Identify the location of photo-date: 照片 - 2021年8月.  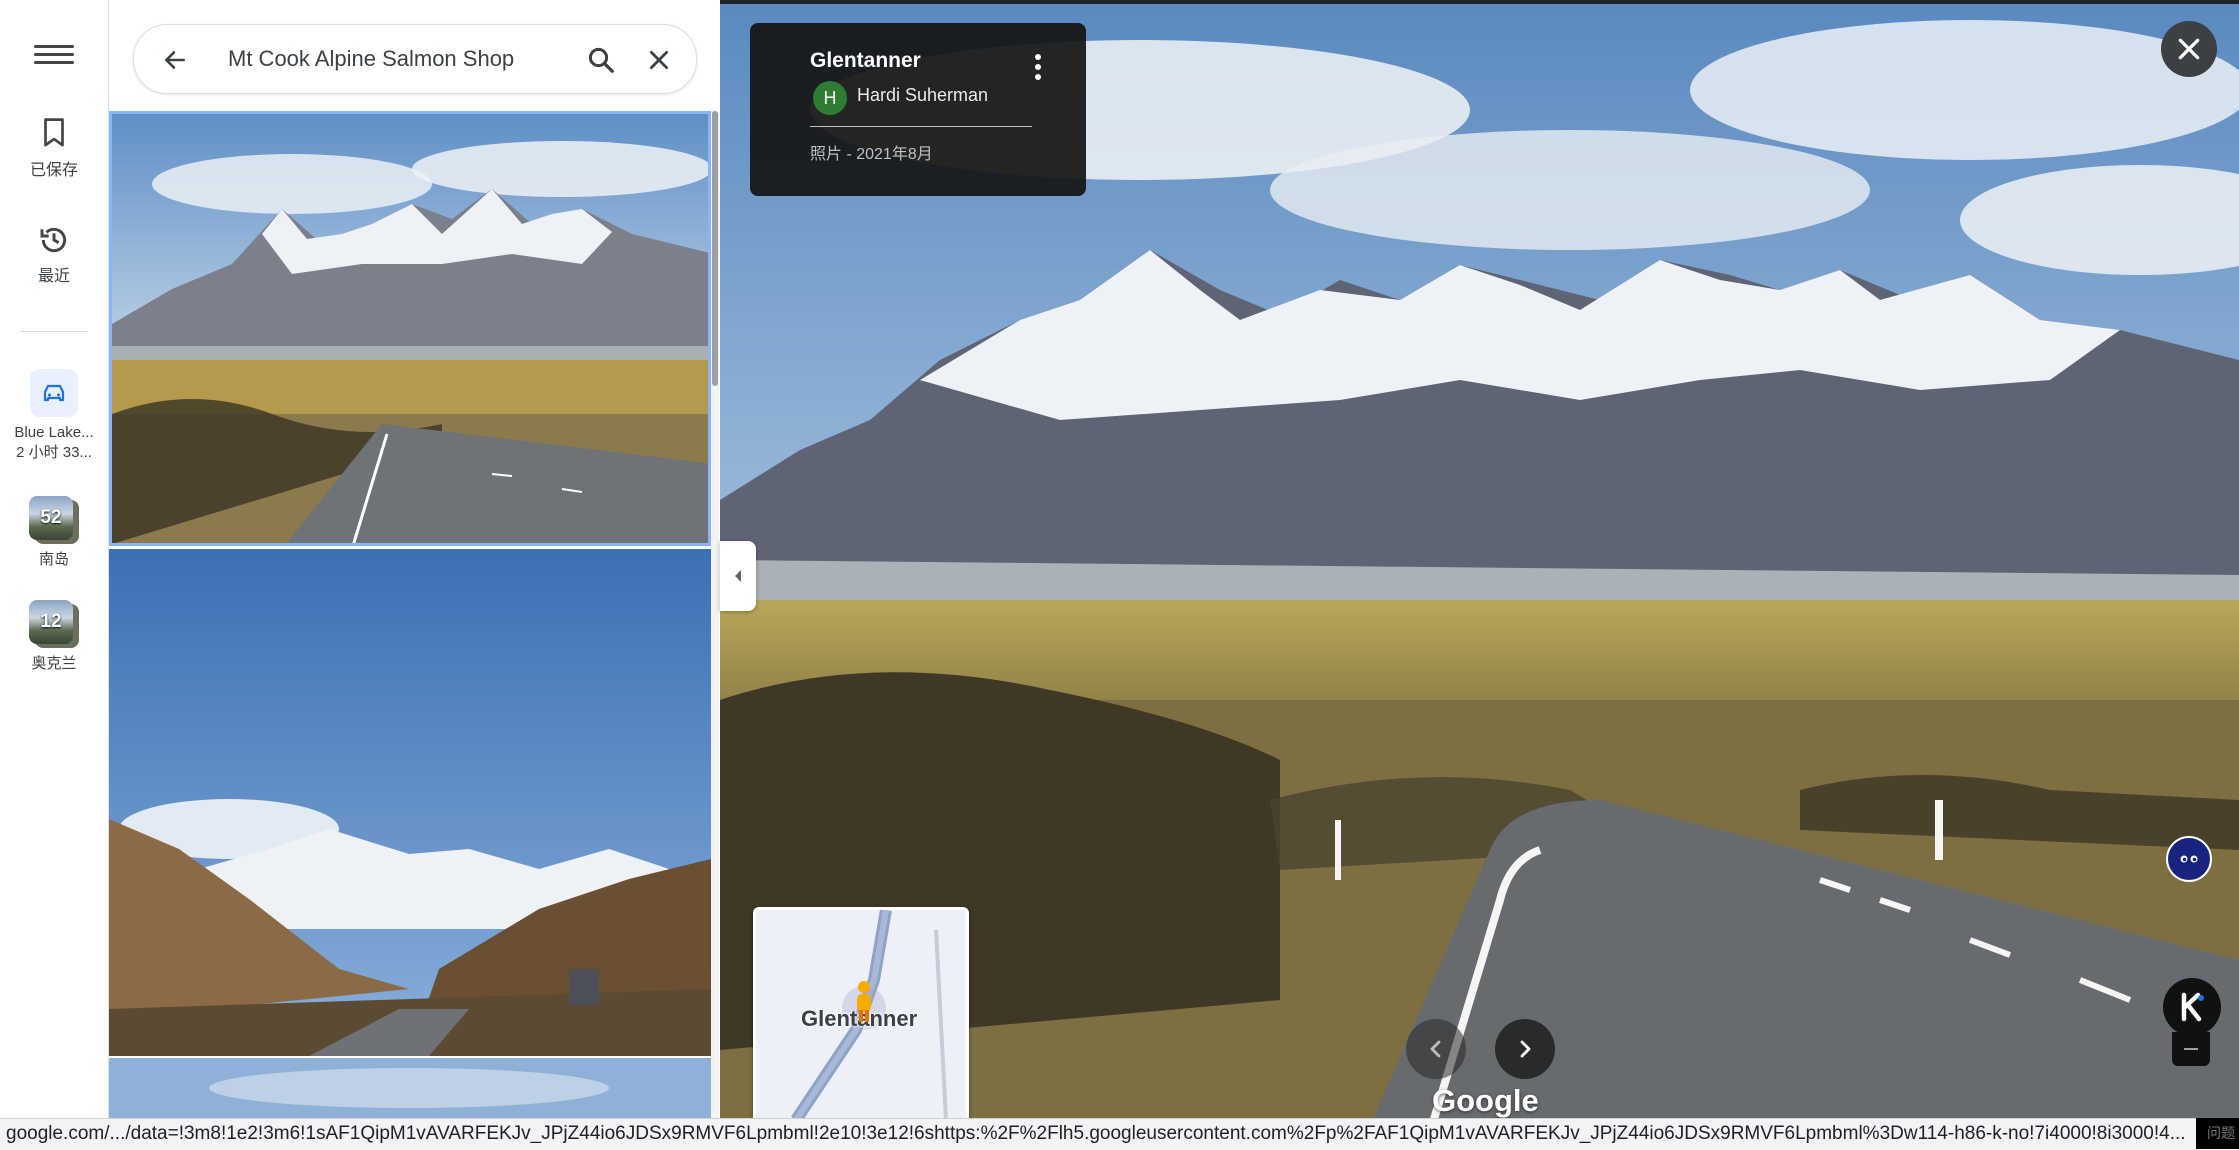
(871, 154).